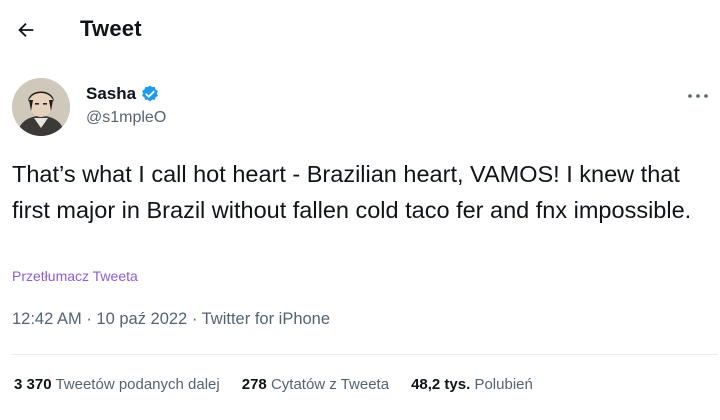  What do you see at coordinates (137, 384) in the screenshot?
I see `retweets-label: Tweetów podanych dalej` at bounding box center [137, 384].